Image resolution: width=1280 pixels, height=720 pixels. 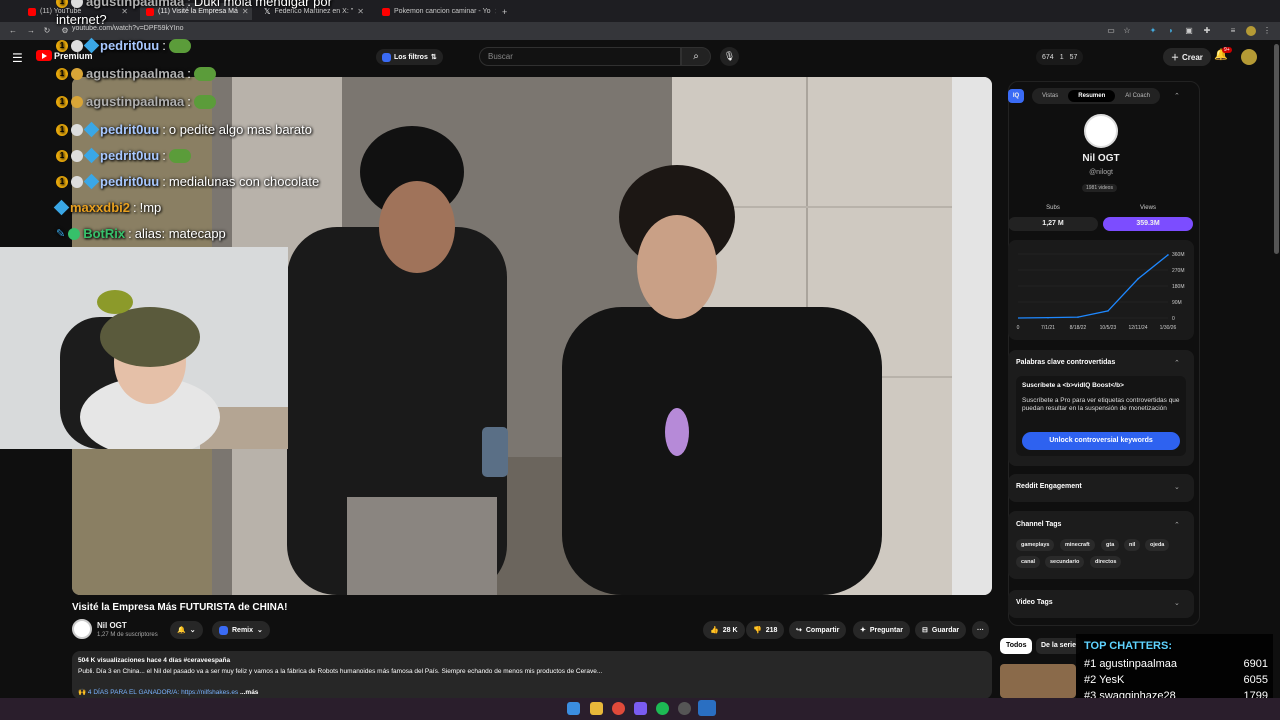 What do you see at coordinates (1038, 681) in the screenshot?
I see `recommended-video-thumbnail` at bounding box center [1038, 681].